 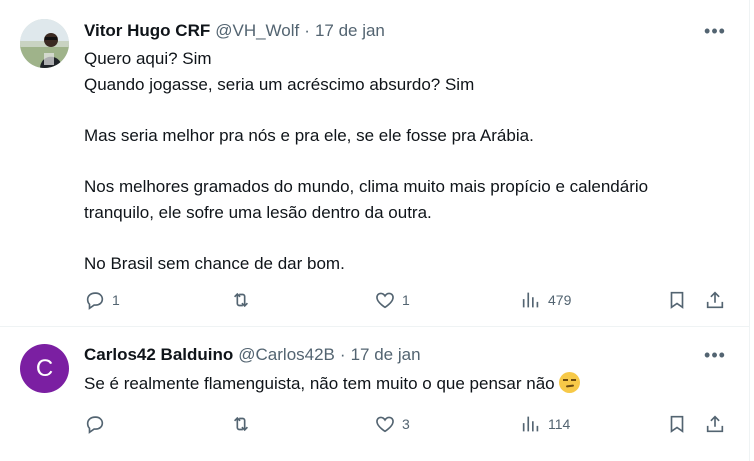 I want to click on like-count: 1, so click(x=406, y=300).